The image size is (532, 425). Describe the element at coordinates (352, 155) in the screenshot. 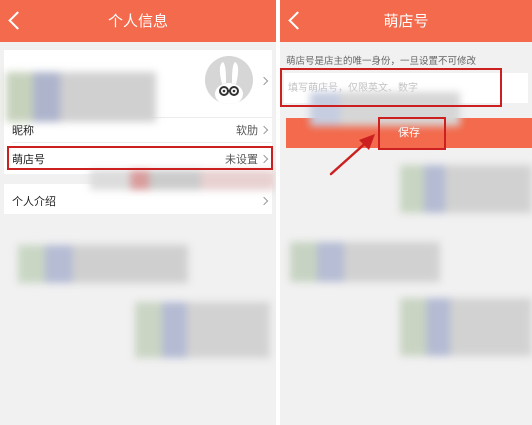

I see `arrow-icon` at that location.